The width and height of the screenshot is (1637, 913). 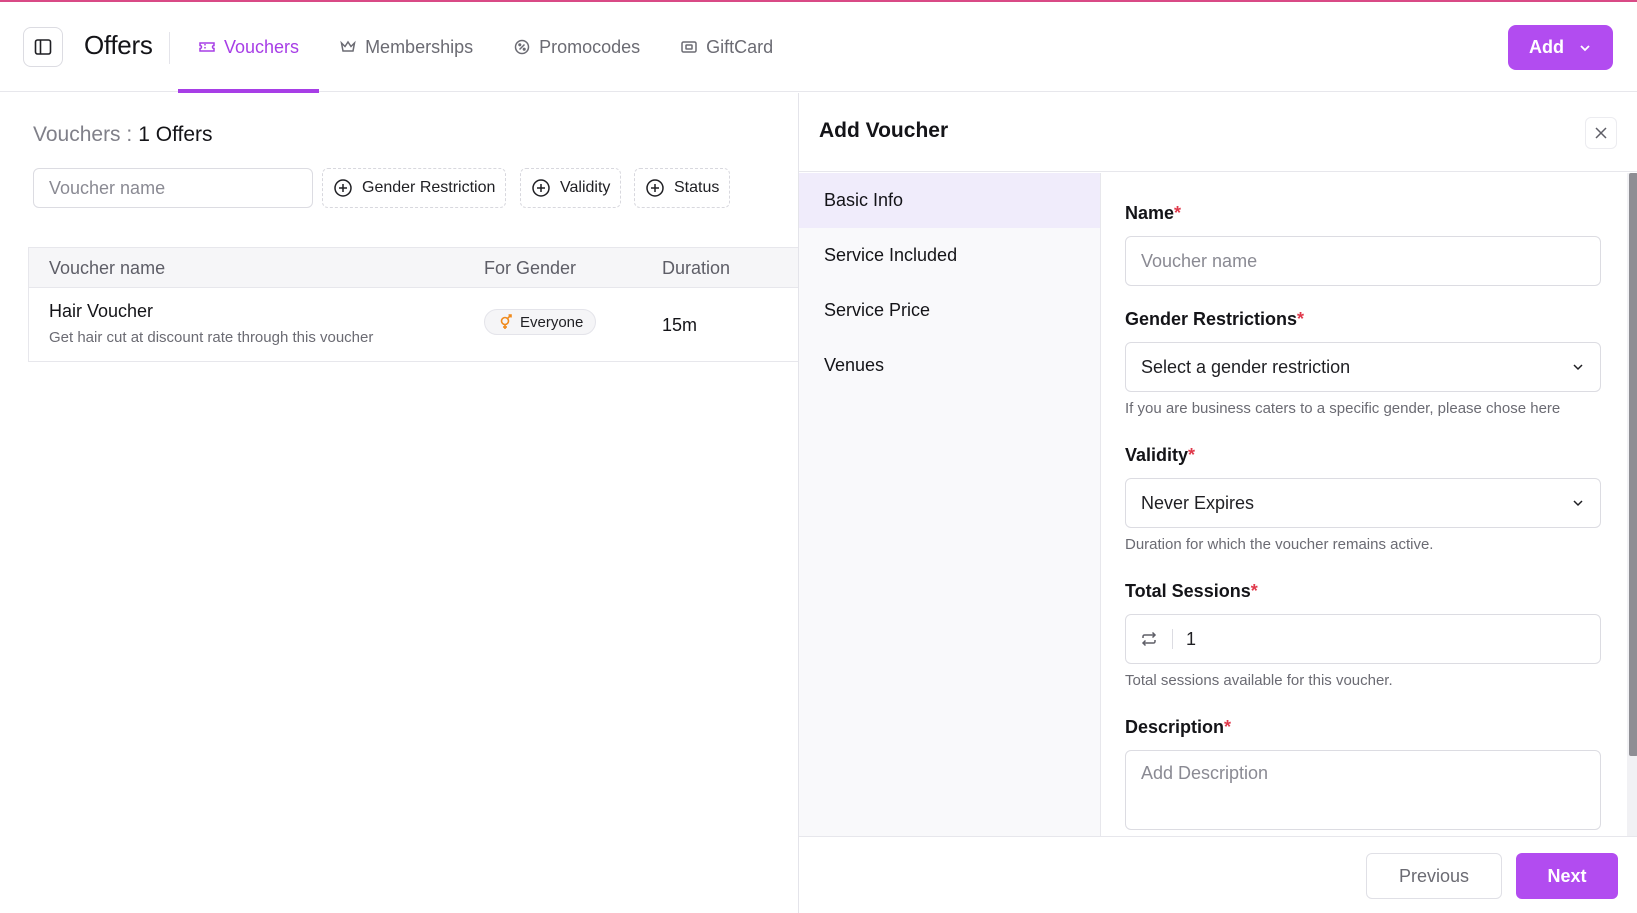 I want to click on form-scrollbar-thumb, so click(x=1633, y=464).